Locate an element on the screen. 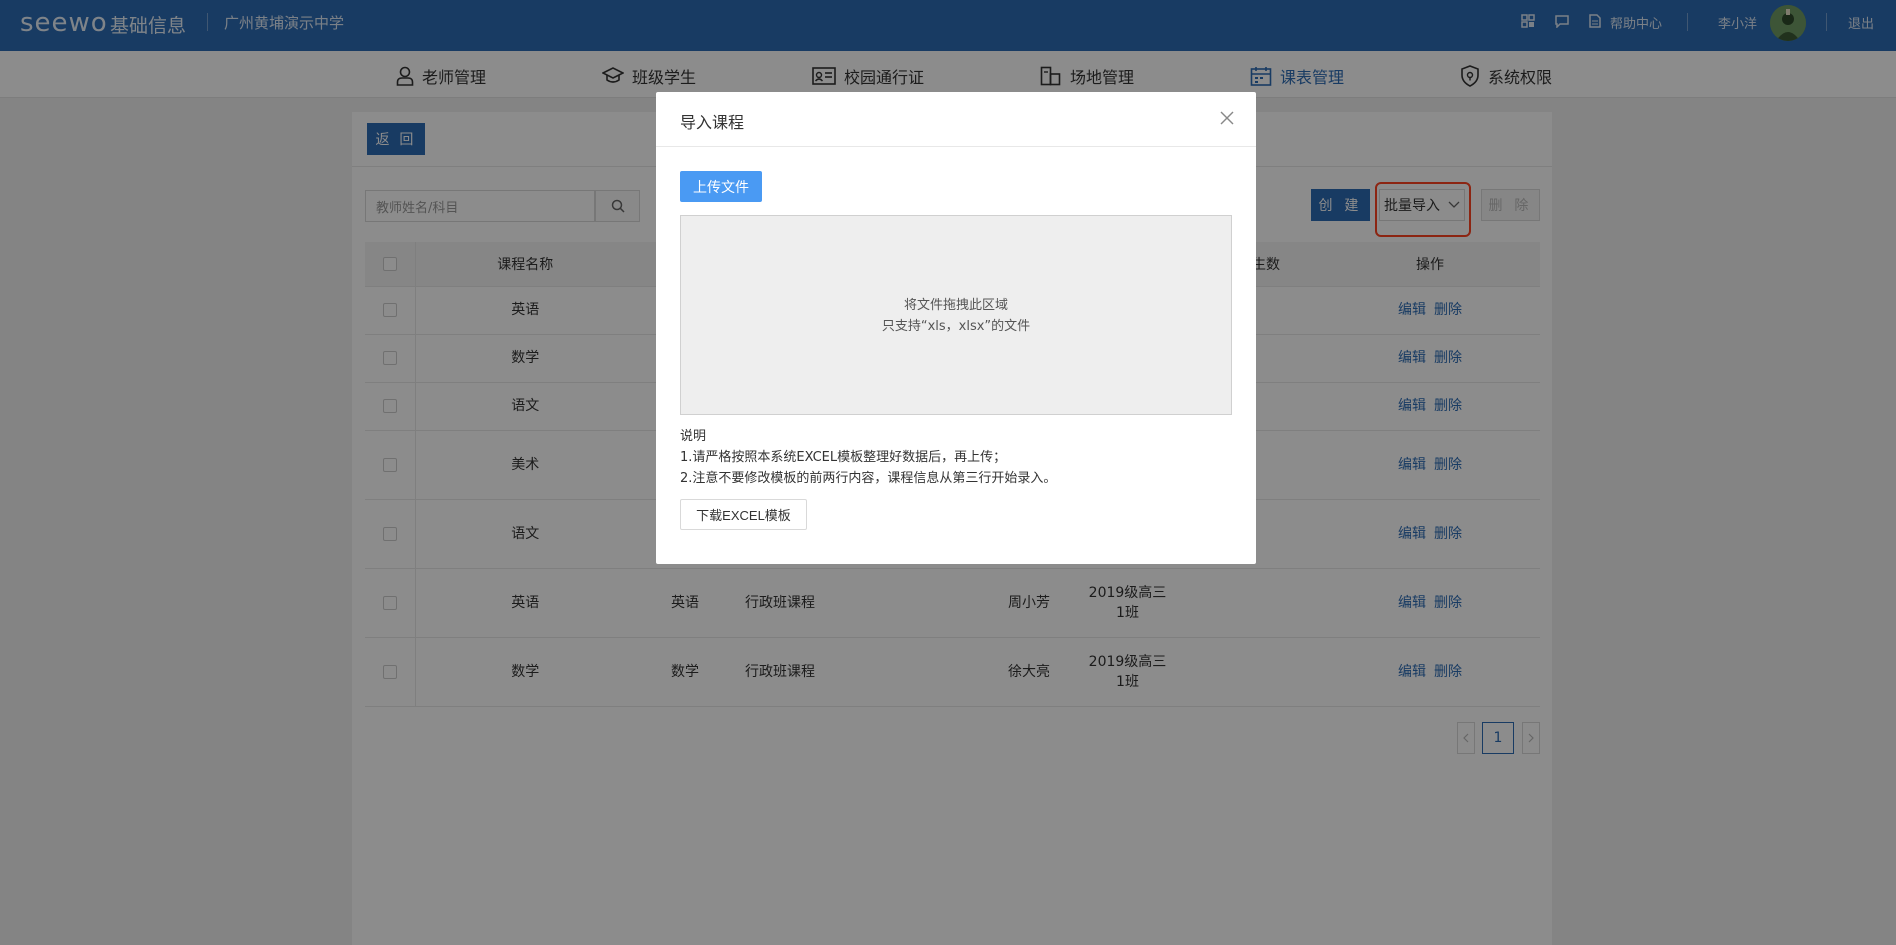 Image resolution: width=1896 pixels, height=945 pixels. dialog-title: 导入课程 is located at coordinates (712, 122).